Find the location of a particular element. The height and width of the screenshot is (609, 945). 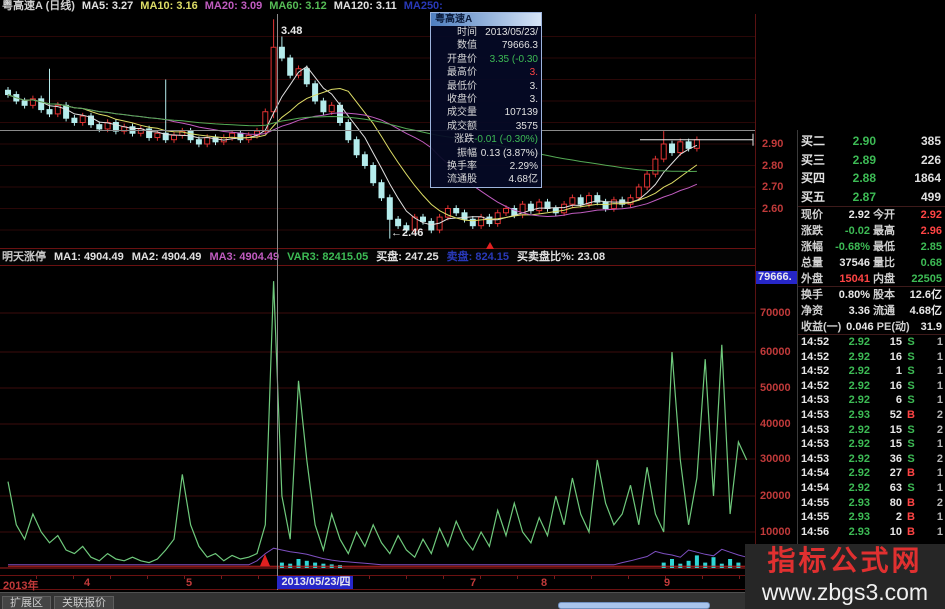

indicator-axis-label: 30000 is located at coordinates (775, 459).